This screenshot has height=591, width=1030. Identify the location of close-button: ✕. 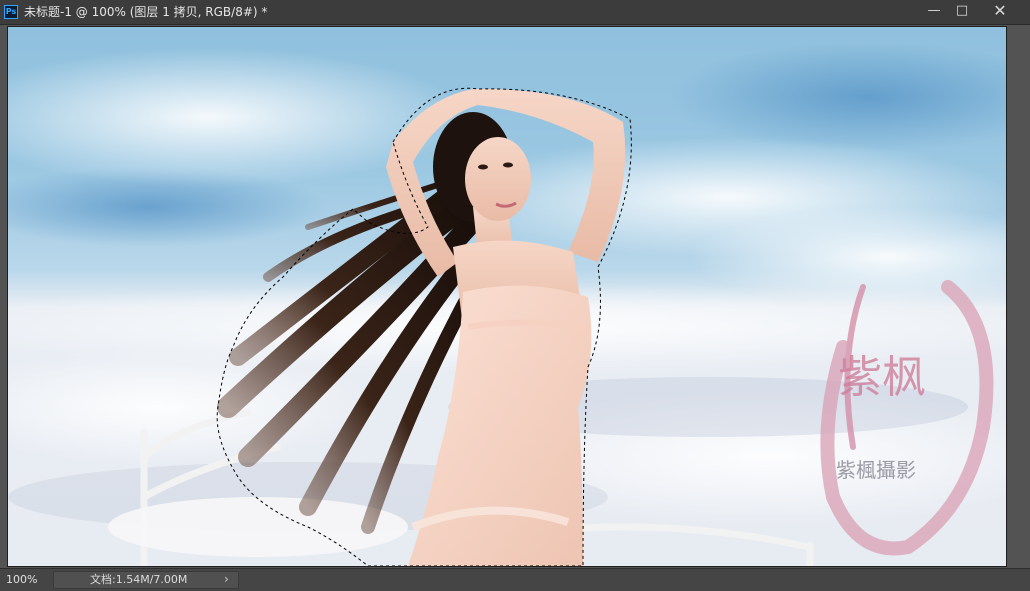
(1000, 11).